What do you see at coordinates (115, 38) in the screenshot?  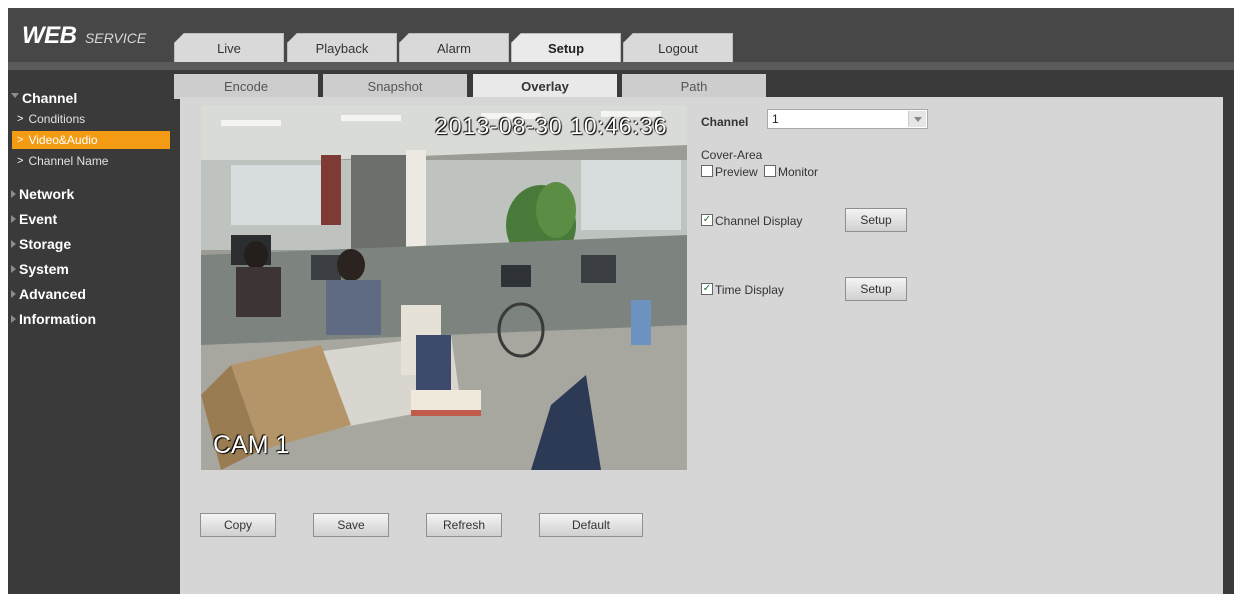 I see `logo-sub: SERVICE` at bounding box center [115, 38].